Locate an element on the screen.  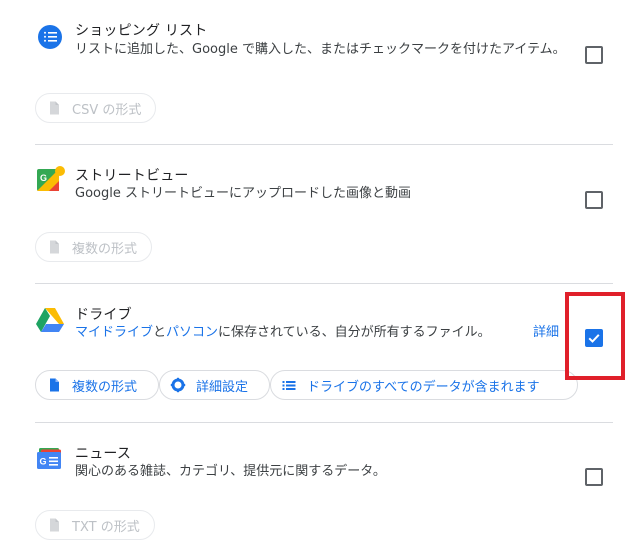
desc-text: に保存されている、自分が所有するファイル。 is located at coordinates (354, 332).